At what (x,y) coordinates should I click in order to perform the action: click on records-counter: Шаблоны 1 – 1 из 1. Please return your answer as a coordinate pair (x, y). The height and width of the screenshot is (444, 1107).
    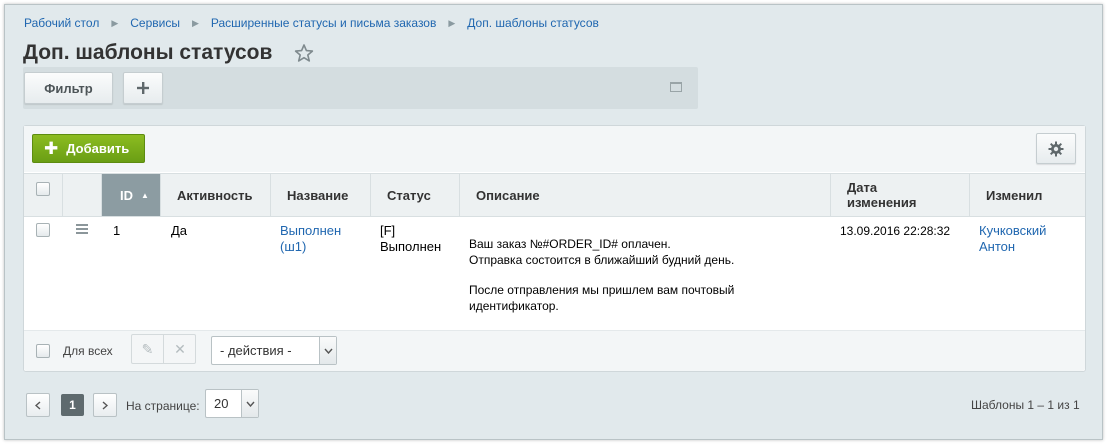
    Looking at the image, I should click on (1025, 405).